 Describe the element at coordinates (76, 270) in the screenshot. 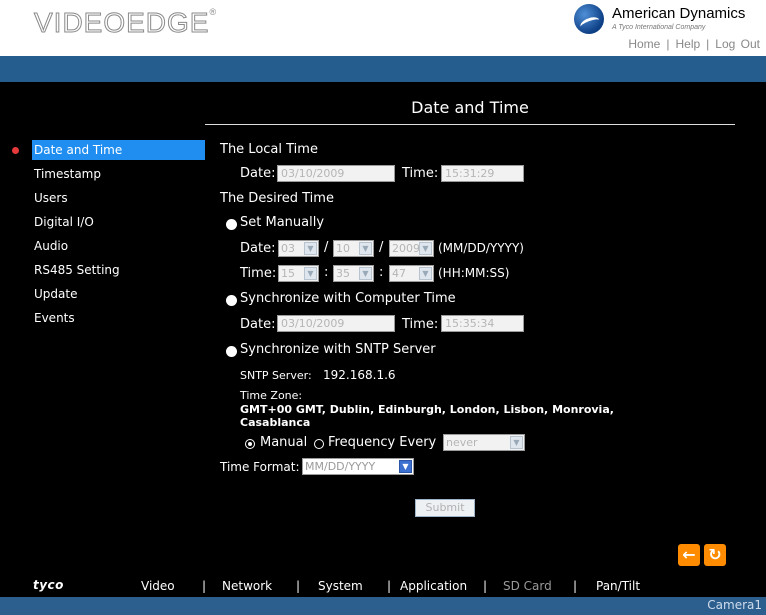

I see `sidebar-item-rs485-setting: RS485 Setting` at that location.